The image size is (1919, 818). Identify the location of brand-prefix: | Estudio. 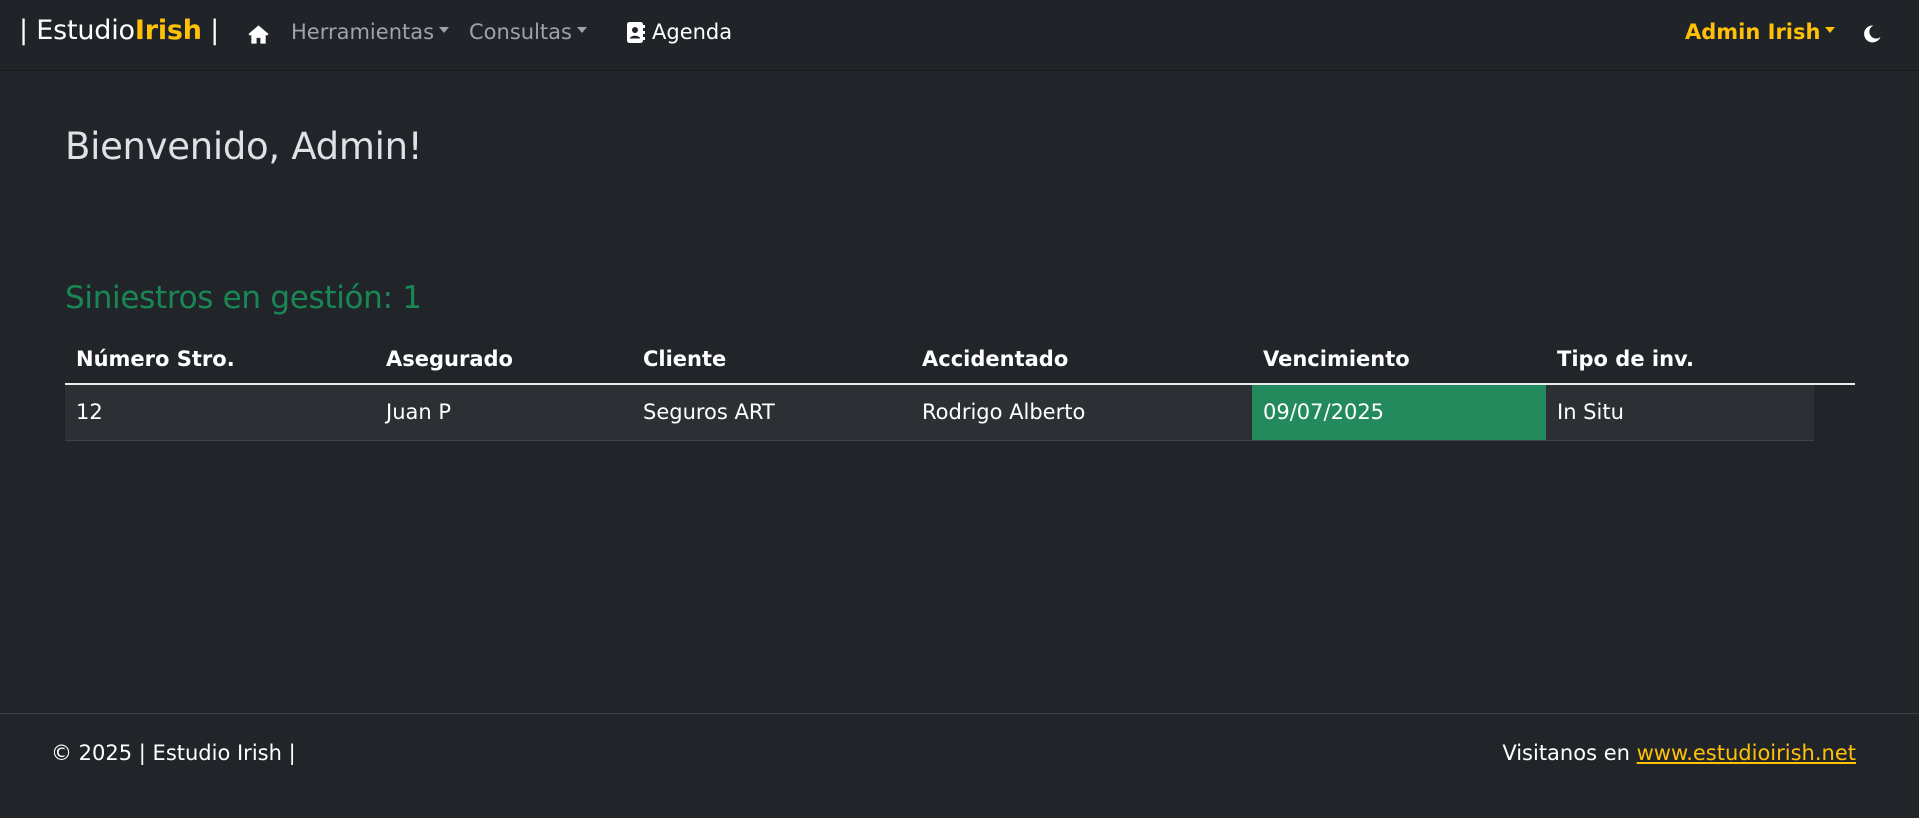
(77, 30).